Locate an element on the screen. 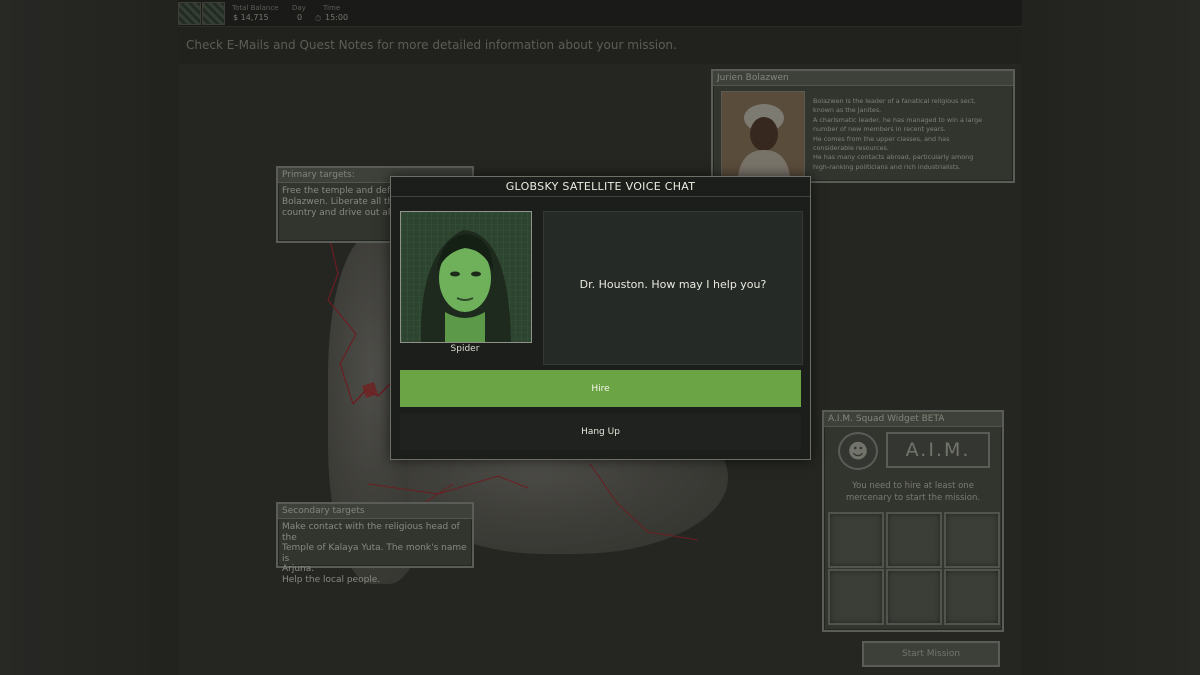  dialog-message: Dr. Houston. How may I help you? is located at coordinates (673, 284).